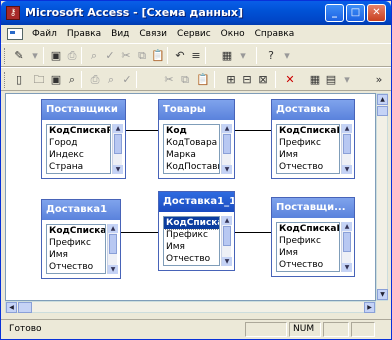 The image size is (392, 340). I want to click on menu-relations: Связи, so click(153, 34).